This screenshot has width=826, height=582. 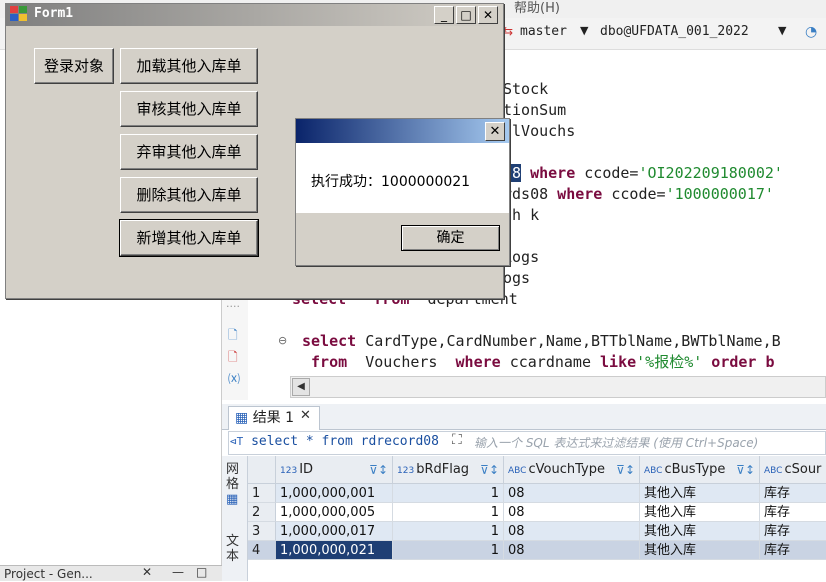 What do you see at coordinates (235, 356) in the screenshot?
I see `document-error-icon: 🗋` at bounding box center [235, 356].